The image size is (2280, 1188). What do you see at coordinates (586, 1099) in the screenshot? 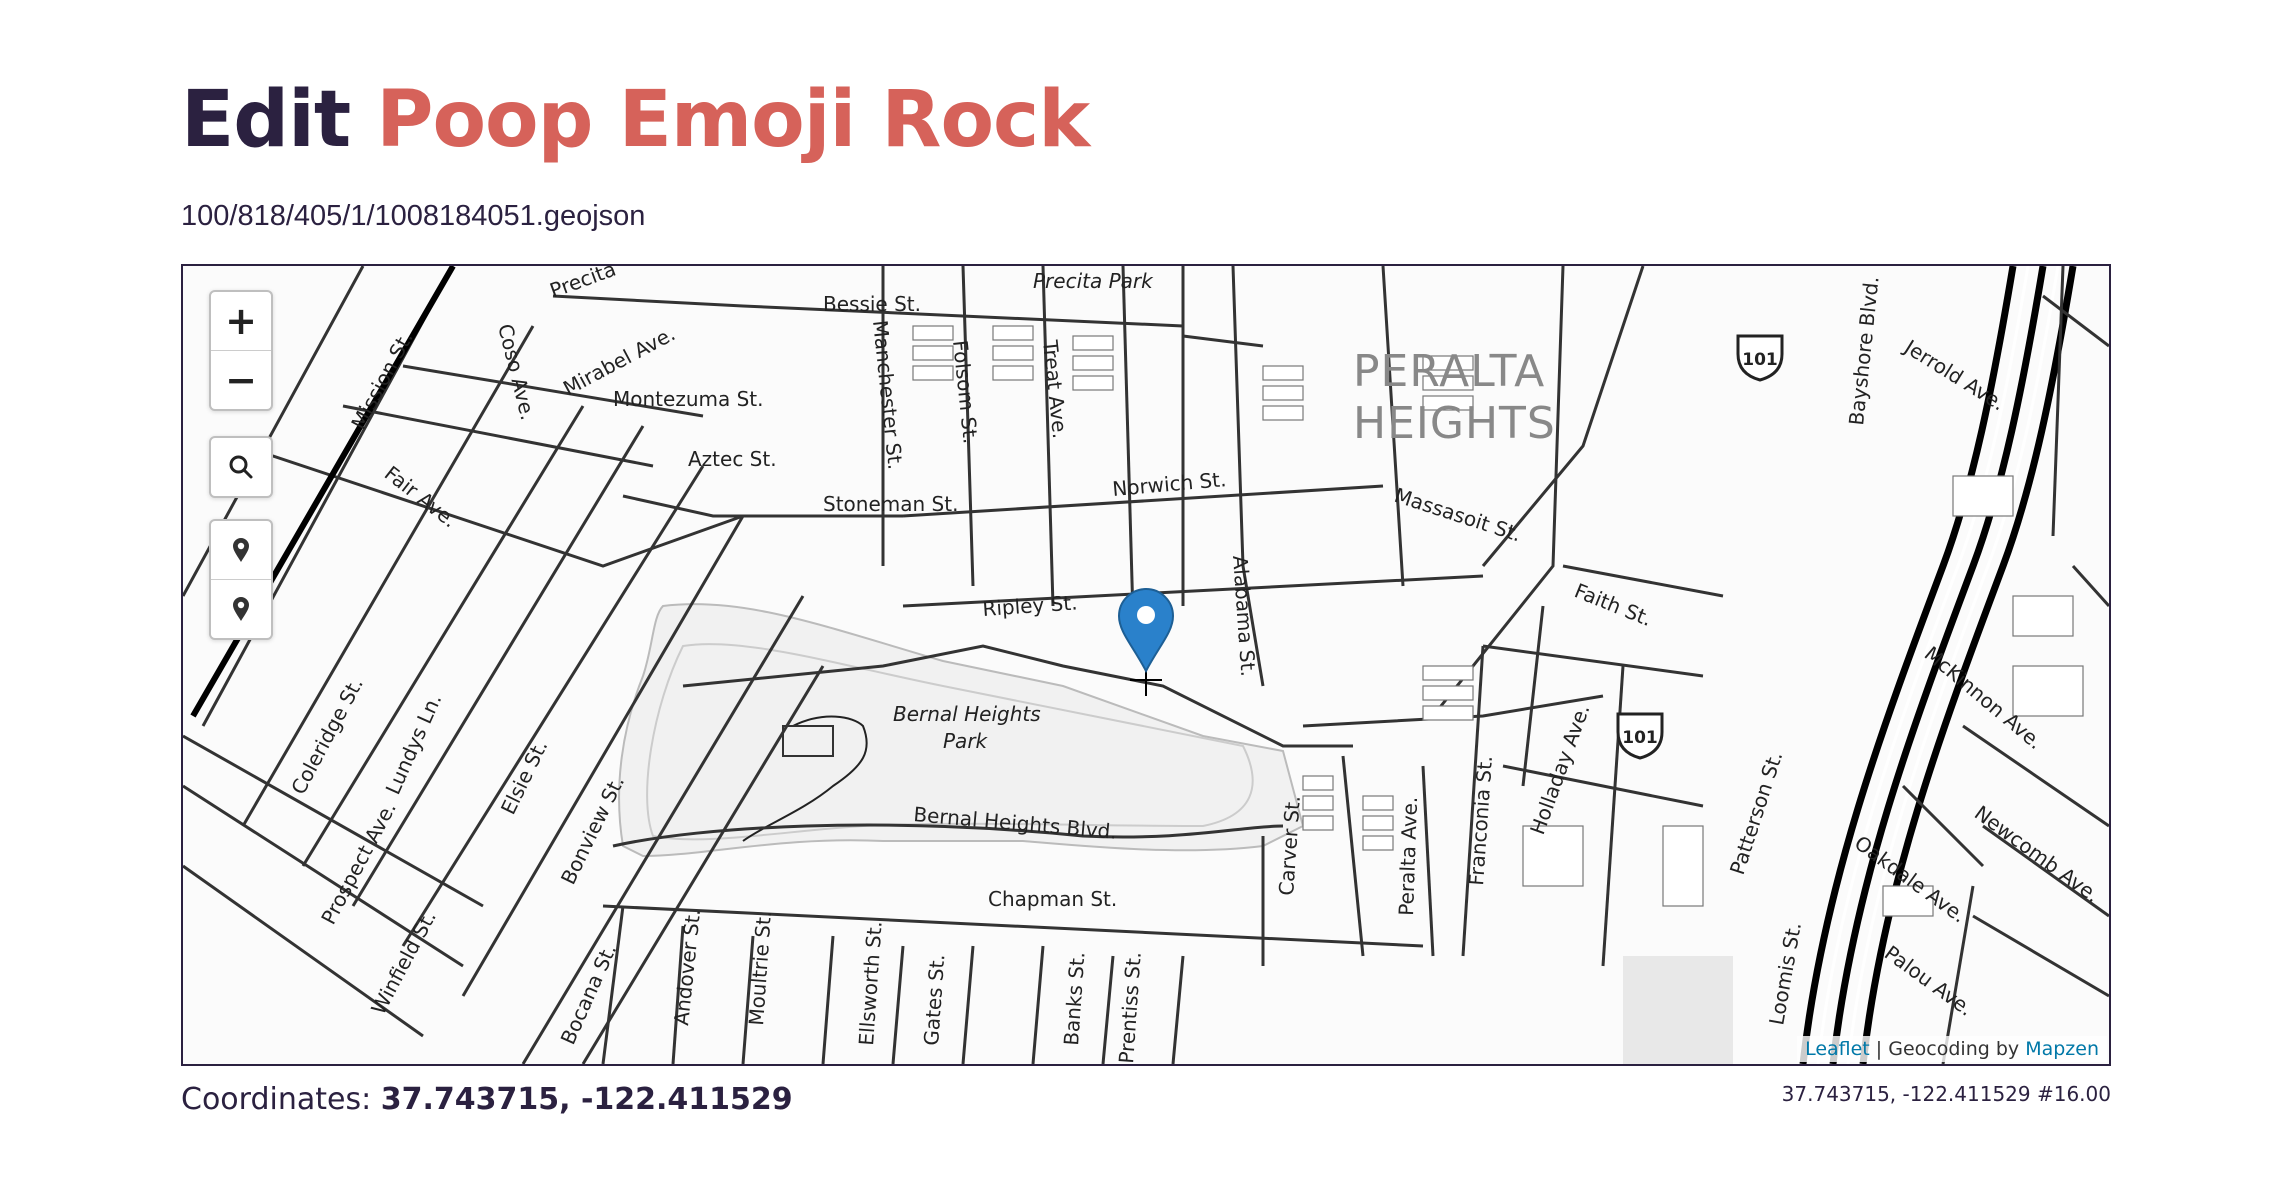
I see `coordinates-value: 37.743715, -122.411529` at bounding box center [586, 1099].